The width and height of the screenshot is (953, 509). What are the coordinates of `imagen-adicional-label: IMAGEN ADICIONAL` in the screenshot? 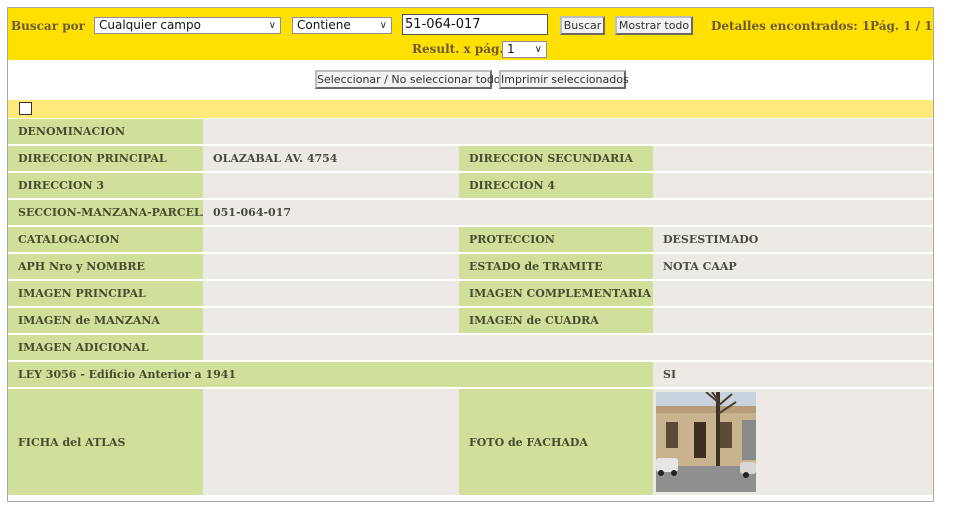 It's located at (105, 348).